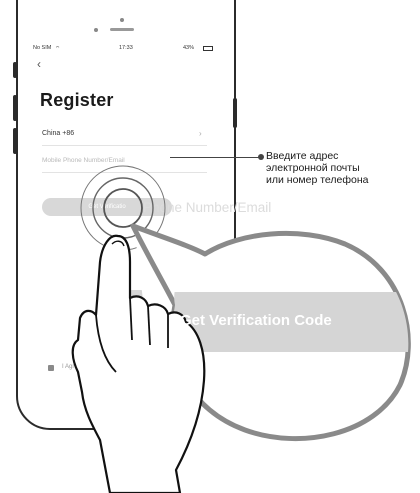 This screenshot has height=493, width=420. Describe the element at coordinates (123, 208) in the screenshot. I see `tap-ring-inner` at that location.